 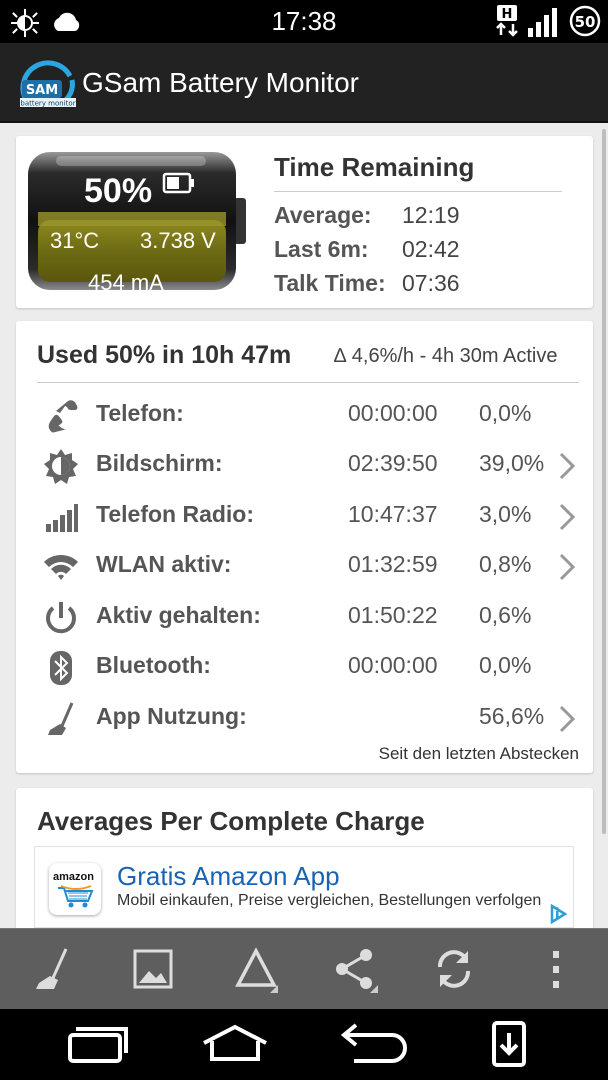 What do you see at coordinates (164, 564) in the screenshot?
I see `usage-label: WLAN aktiv:` at bounding box center [164, 564].